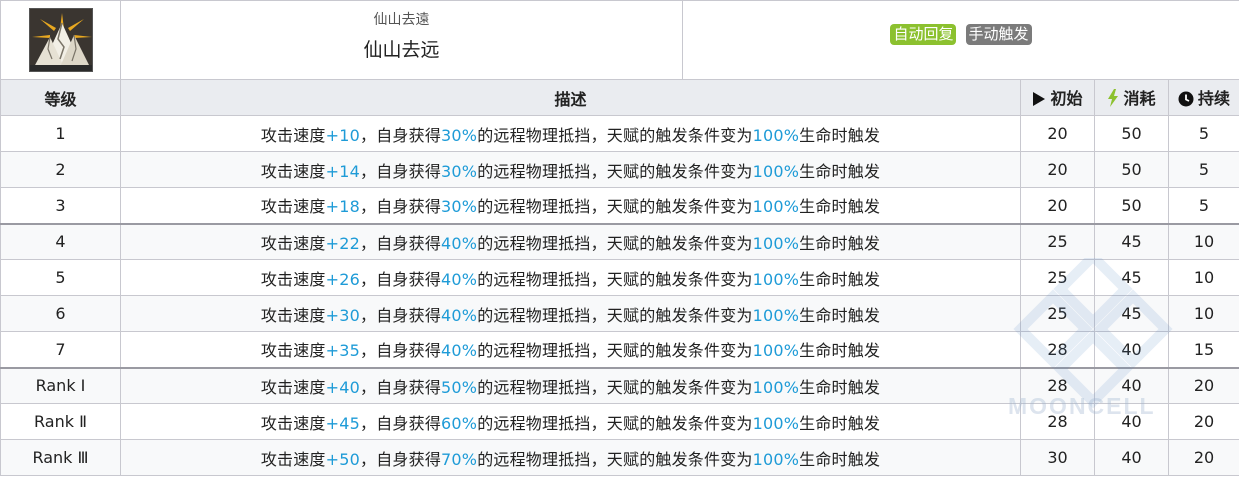 This screenshot has width=1239, height=477. Describe the element at coordinates (1057, 349) in the screenshot. I see `initial-cell: 28` at that location.